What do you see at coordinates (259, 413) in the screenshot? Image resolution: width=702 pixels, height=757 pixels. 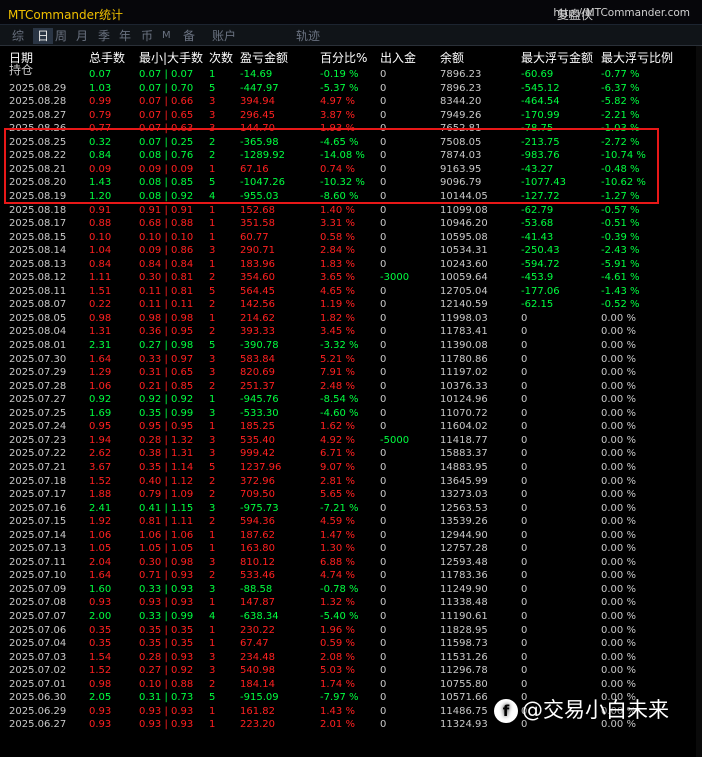 I see `table-cell: -533.30` at bounding box center [259, 413].